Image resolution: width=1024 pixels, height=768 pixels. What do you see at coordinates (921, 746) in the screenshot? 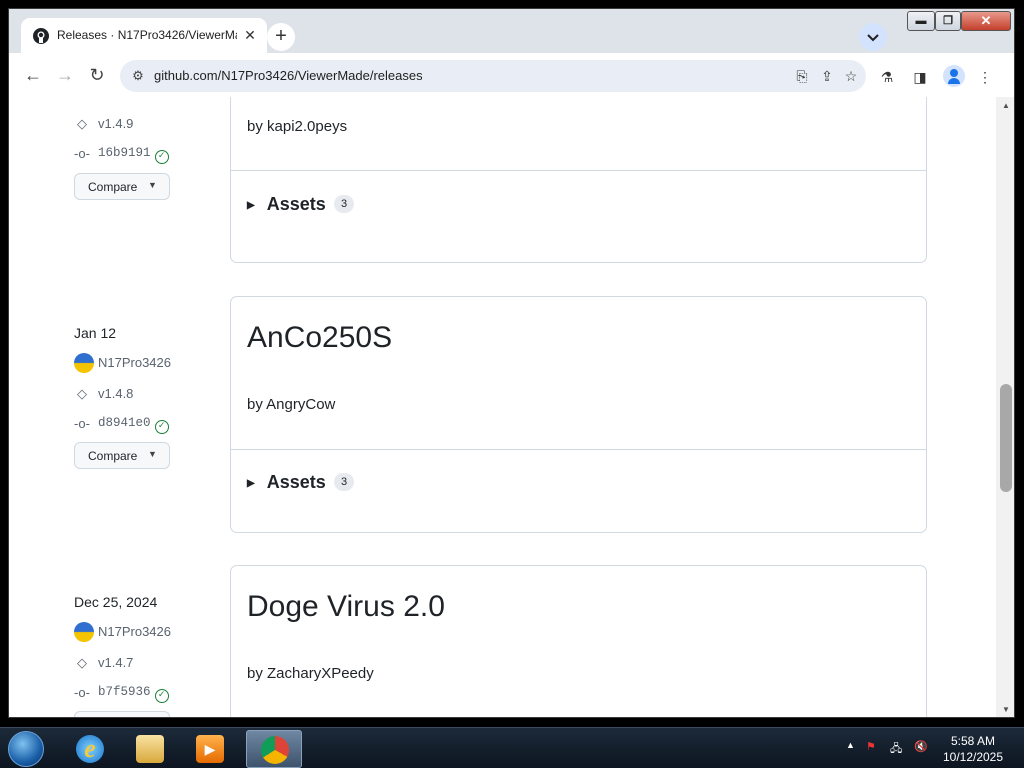
I see `volume-muted-icon: 🔇` at bounding box center [921, 746].